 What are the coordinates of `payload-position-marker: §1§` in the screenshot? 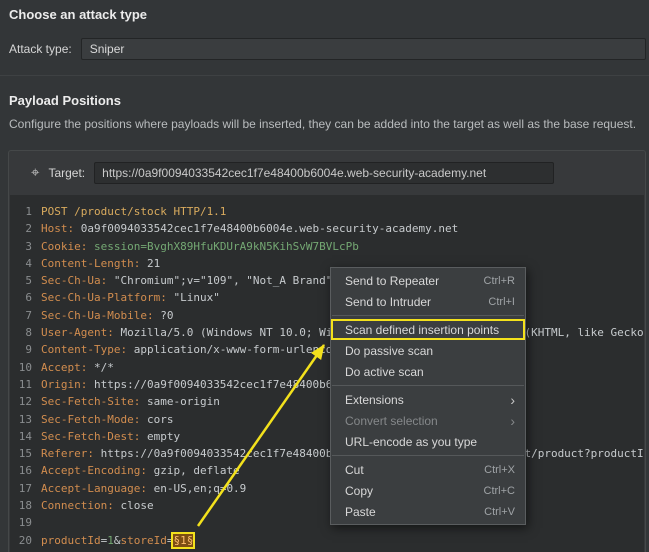 It's located at (183, 540).